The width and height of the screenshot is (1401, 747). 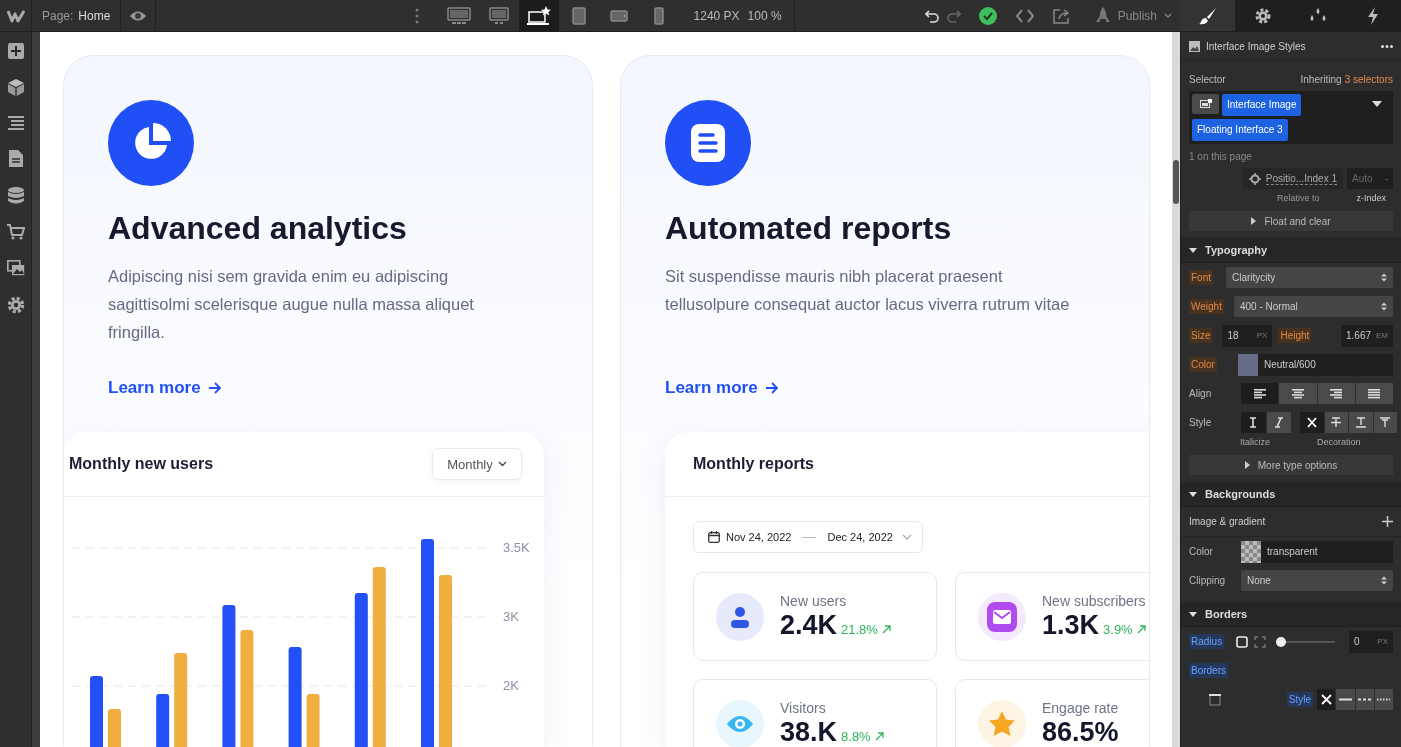 What do you see at coordinates (1024, 15) in the screenshot?
I see `code-icon` at bounding box center [1024, 15].